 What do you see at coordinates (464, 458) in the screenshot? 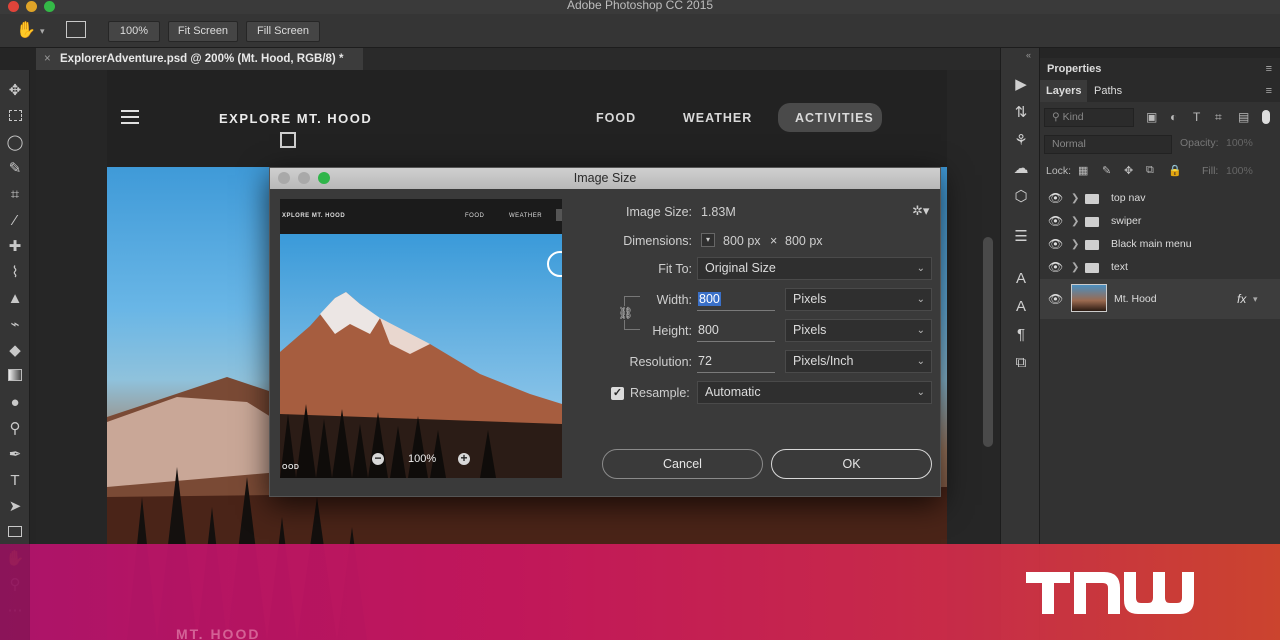
I see `zoom-in-icon: +` at bounding box center [464, 458].